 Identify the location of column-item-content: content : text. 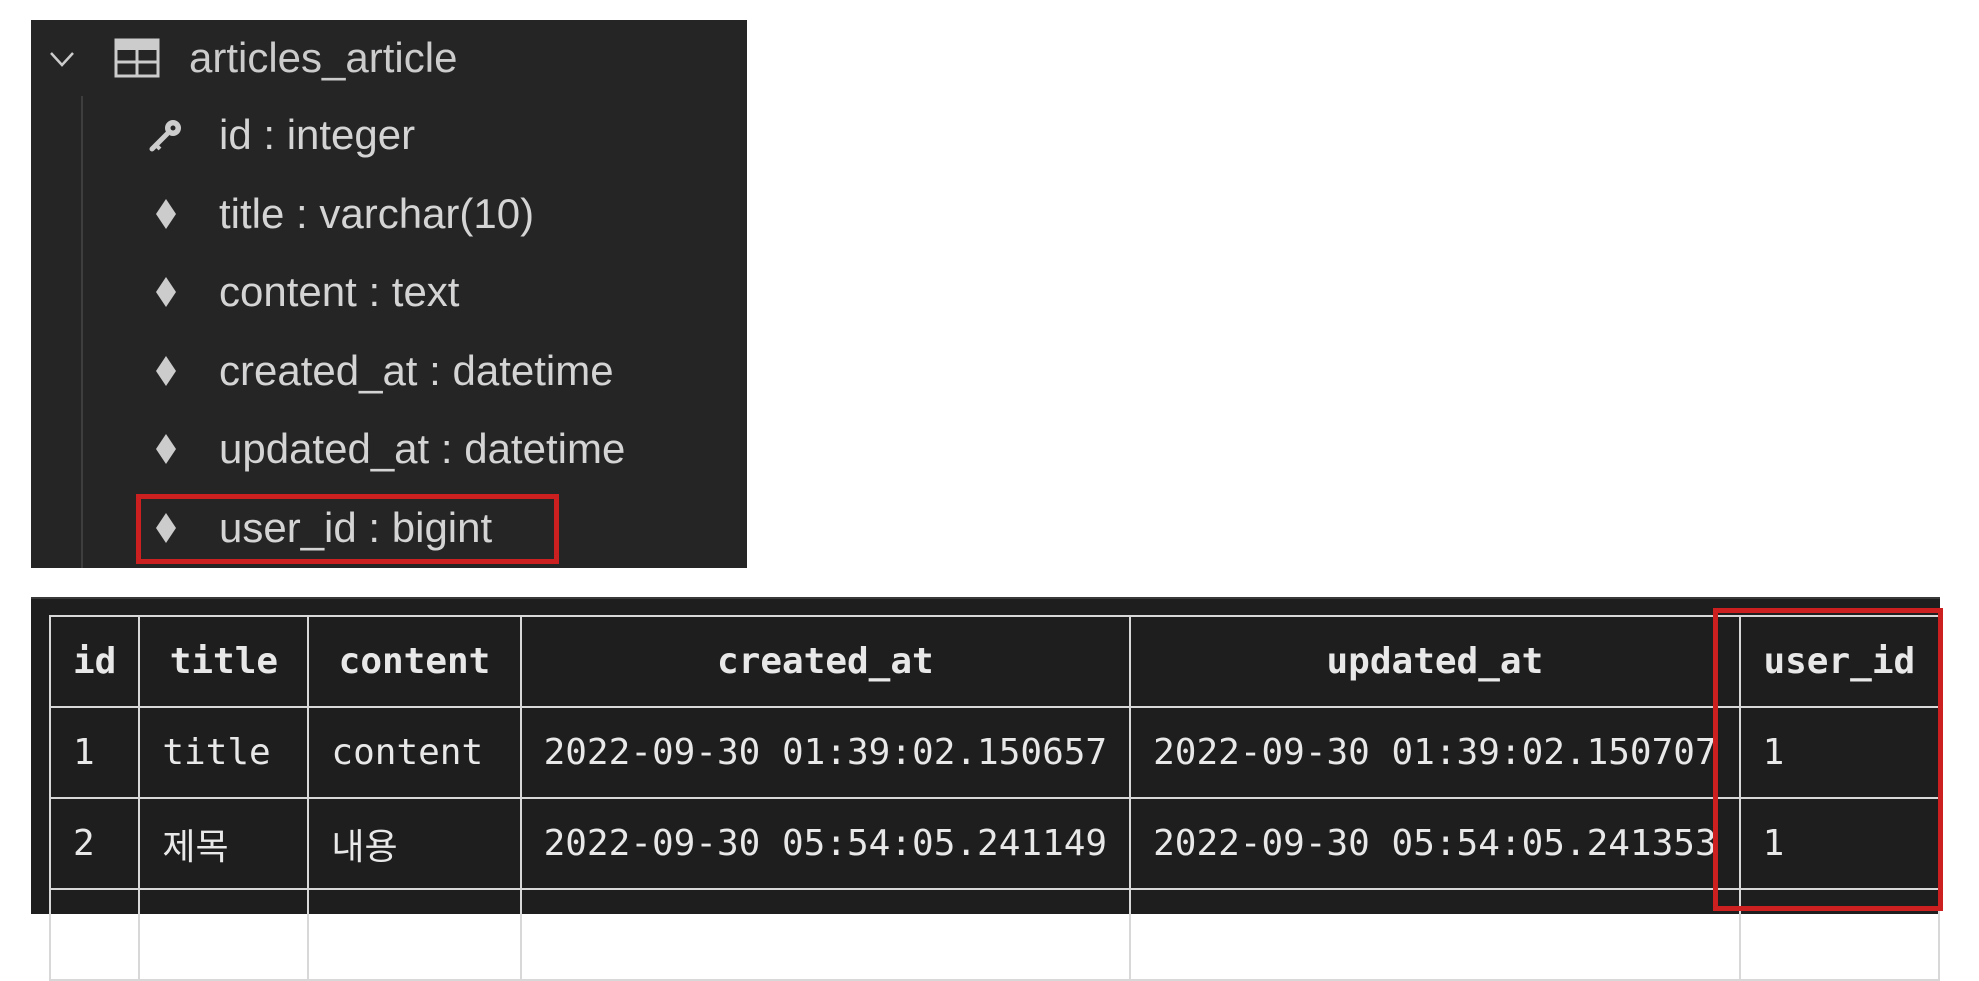
(389, 292).